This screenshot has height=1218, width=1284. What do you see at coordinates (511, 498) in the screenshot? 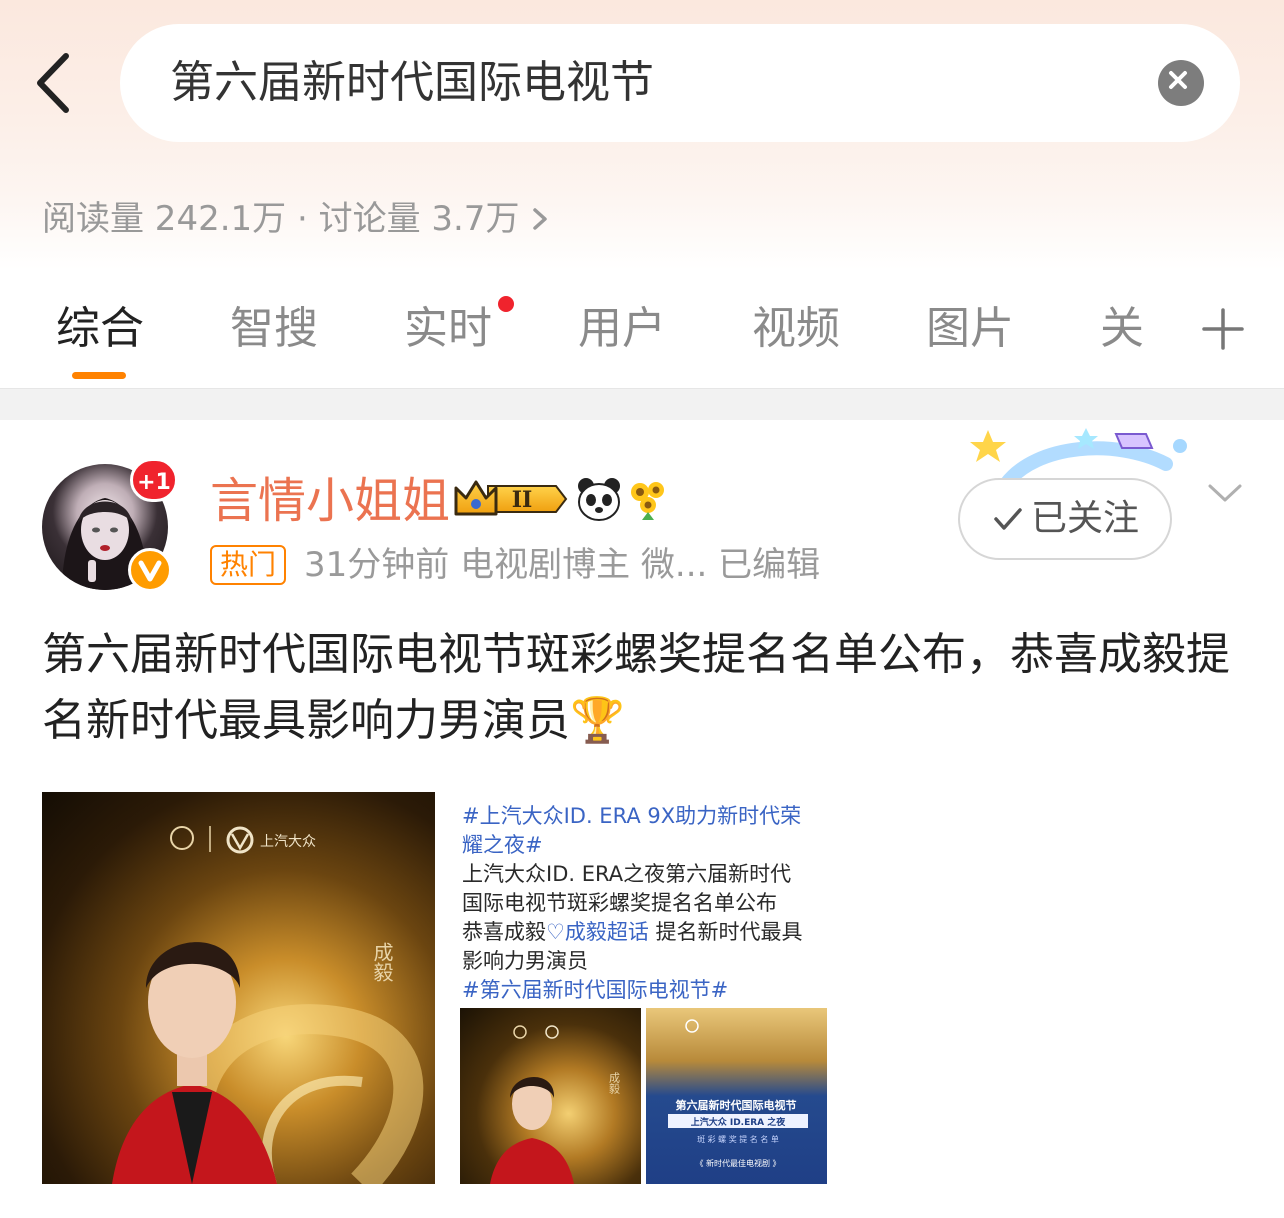
I see `crown-badge-icon: II` at bounding box center [511, 498].